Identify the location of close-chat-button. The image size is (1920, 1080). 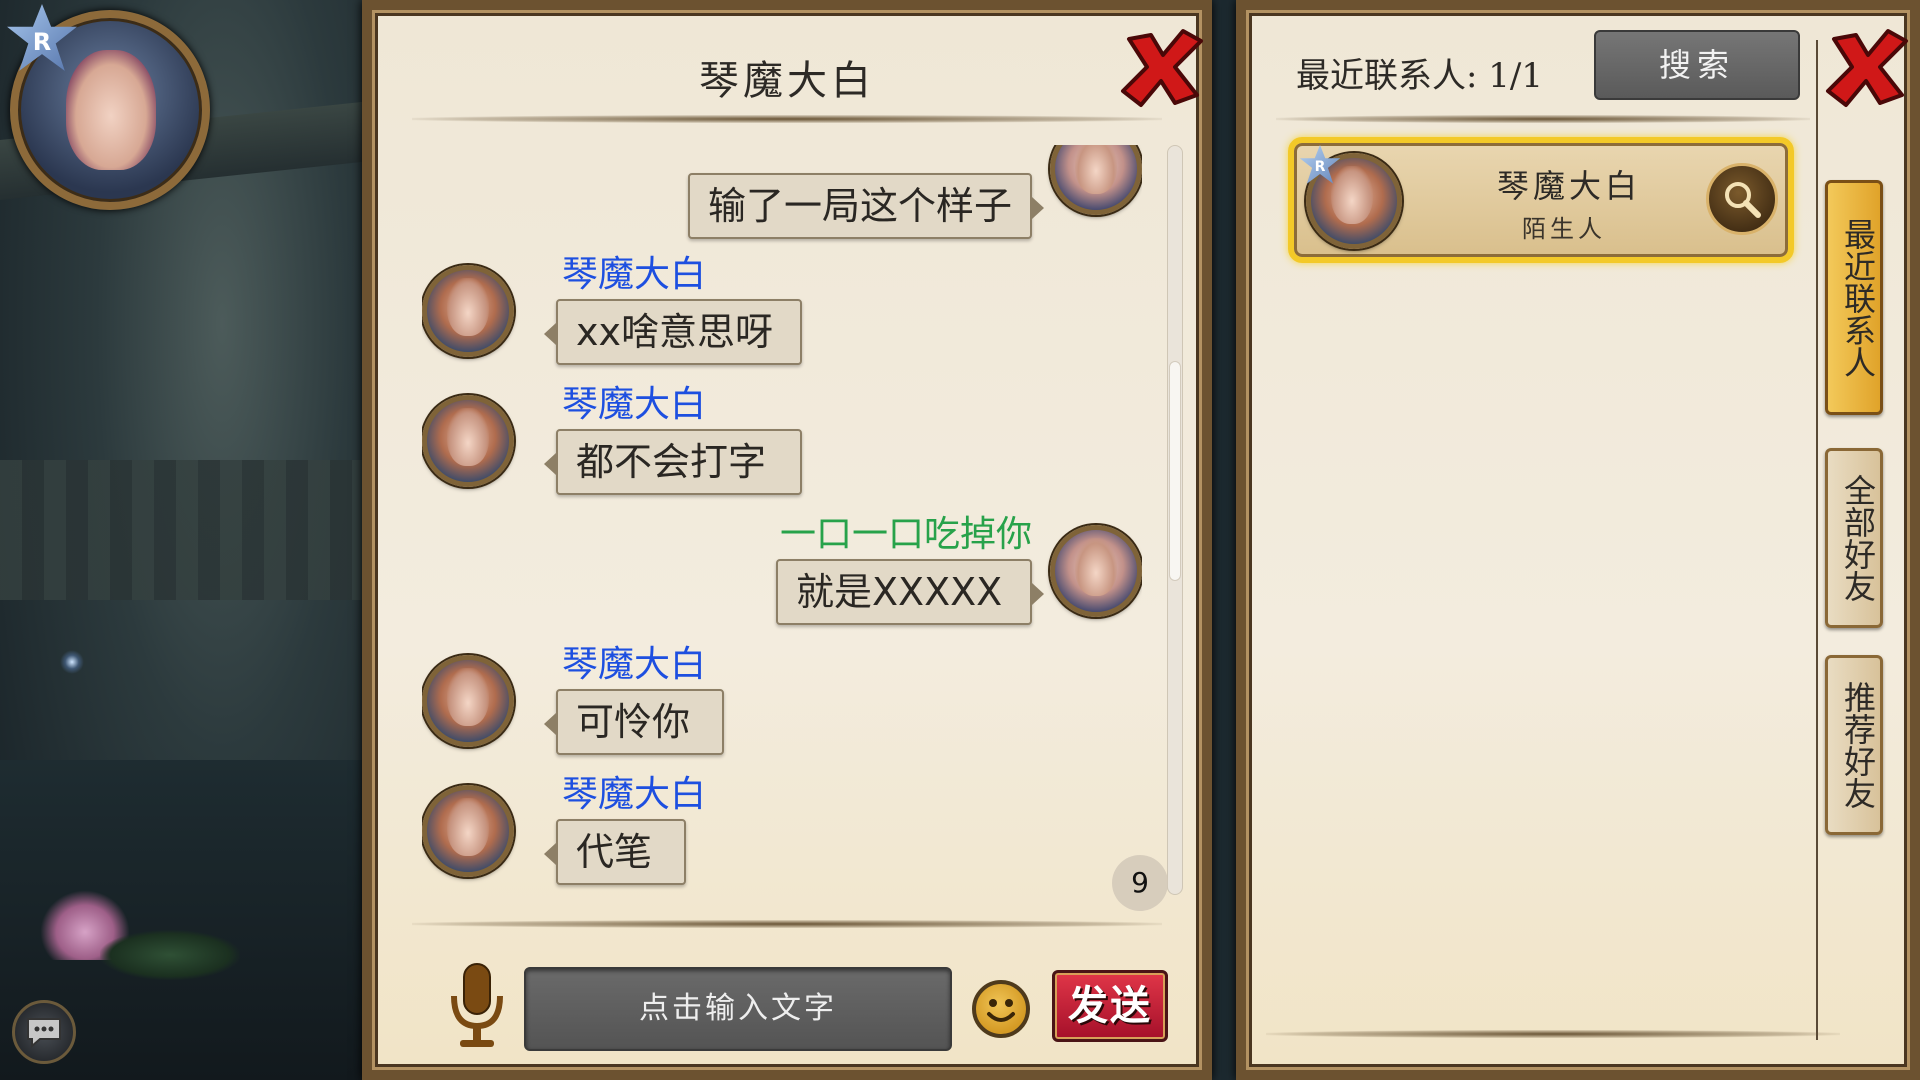
(1162, 67).